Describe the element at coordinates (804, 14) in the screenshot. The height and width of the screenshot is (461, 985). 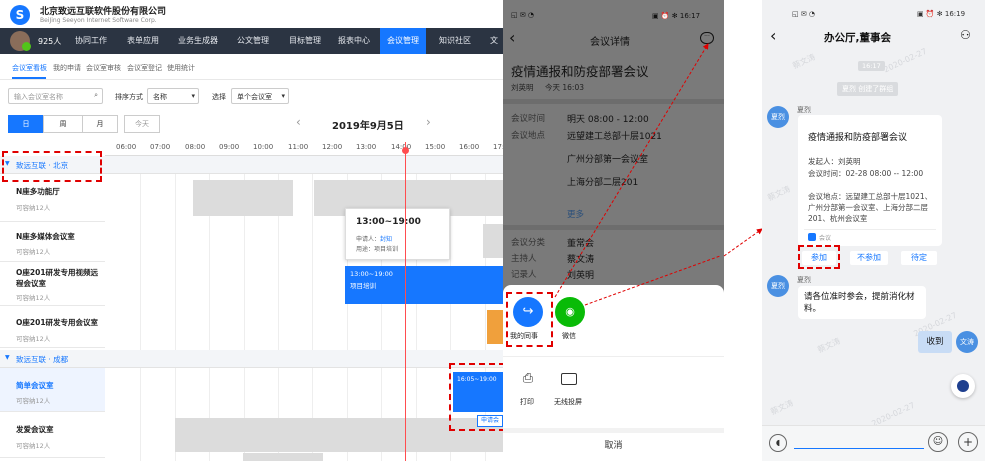
I see `status-bar-left: ◱ ✉ ◔` at that location.